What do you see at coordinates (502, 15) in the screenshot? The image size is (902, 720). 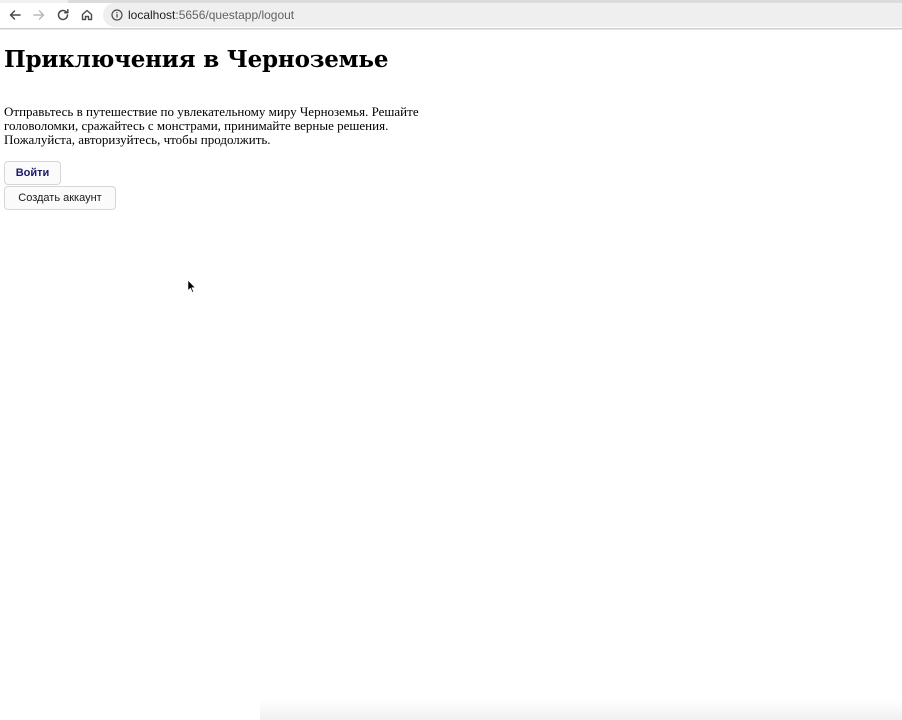 I see `address-bar: localhost:5656/questapp/logout` at bounding box center [502, 15].